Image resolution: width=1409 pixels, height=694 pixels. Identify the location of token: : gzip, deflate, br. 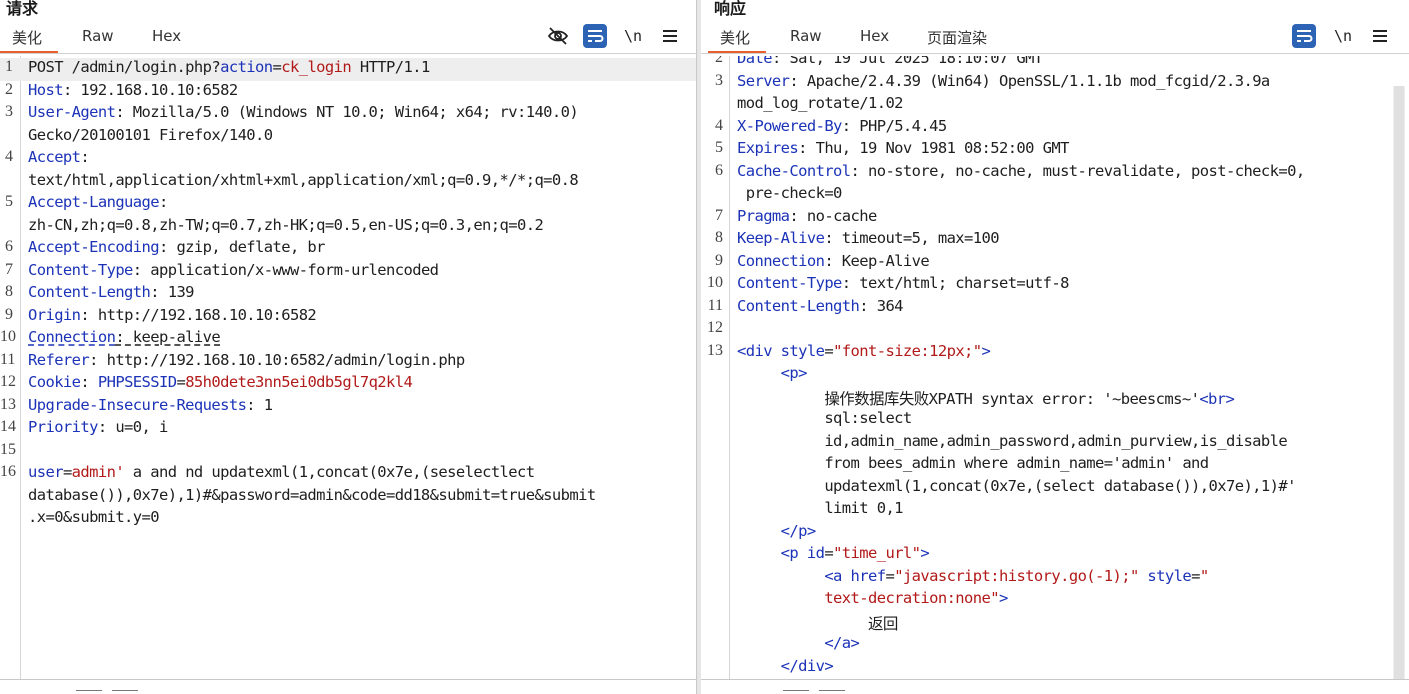
(242, 247).